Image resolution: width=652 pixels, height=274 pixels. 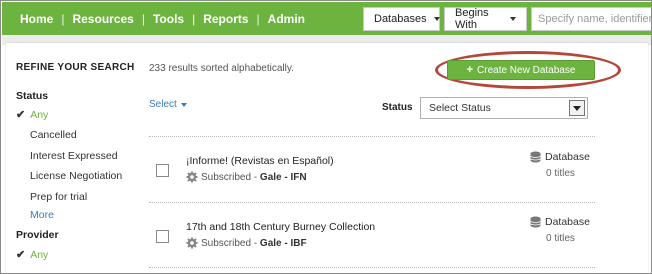 I want to click on facet-provider-any: ✔ Any, so click(x=32, y=255).